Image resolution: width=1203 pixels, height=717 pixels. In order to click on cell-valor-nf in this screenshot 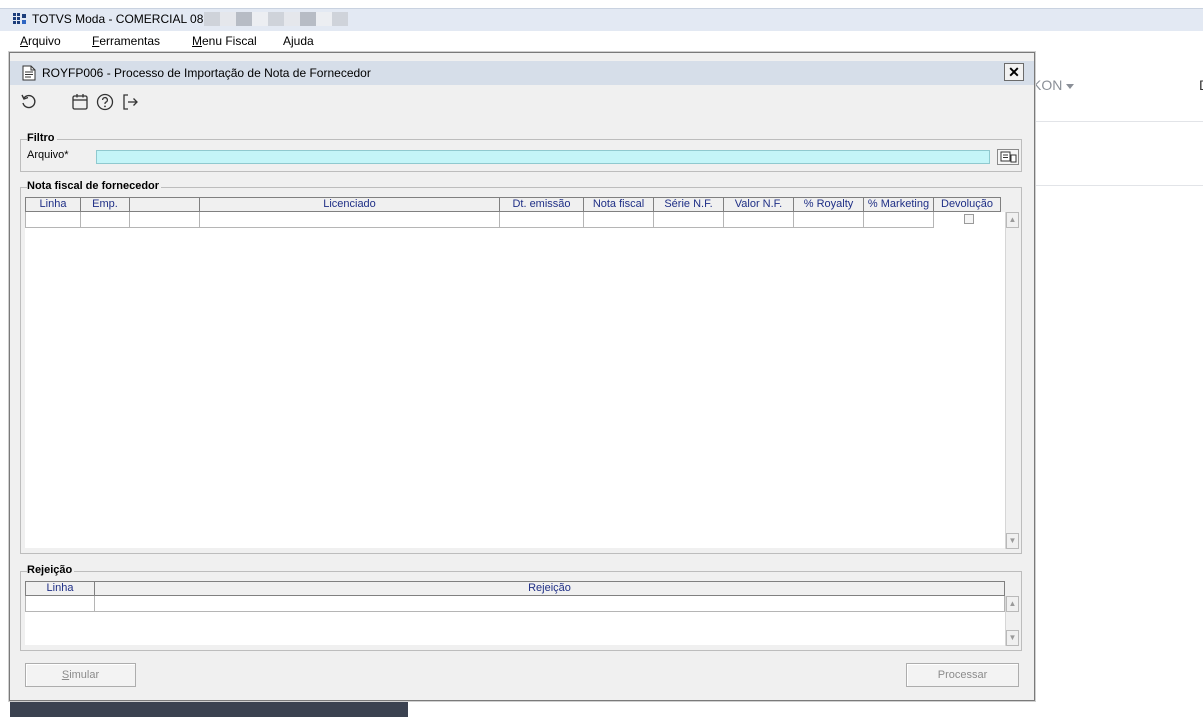, I will do `click(759, 220)`.